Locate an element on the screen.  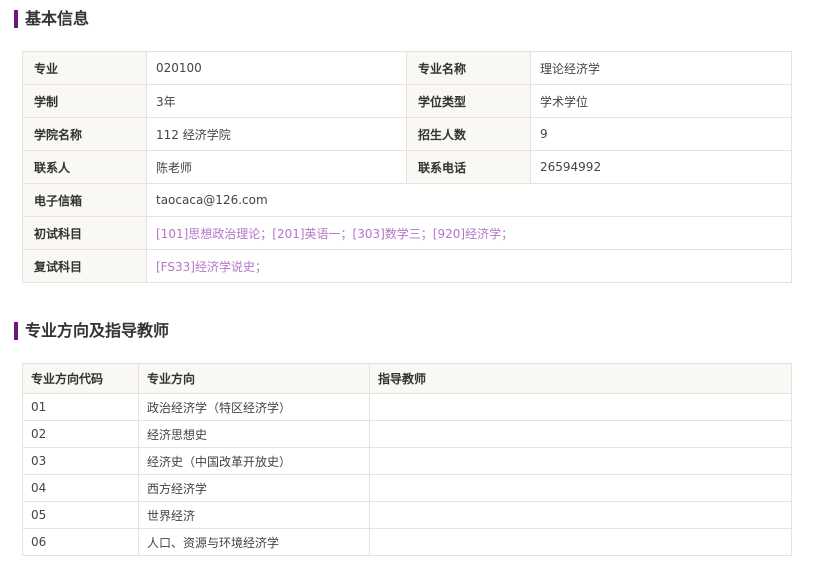
table-row: 05 世界经济 is located at coordinates (407, 515).